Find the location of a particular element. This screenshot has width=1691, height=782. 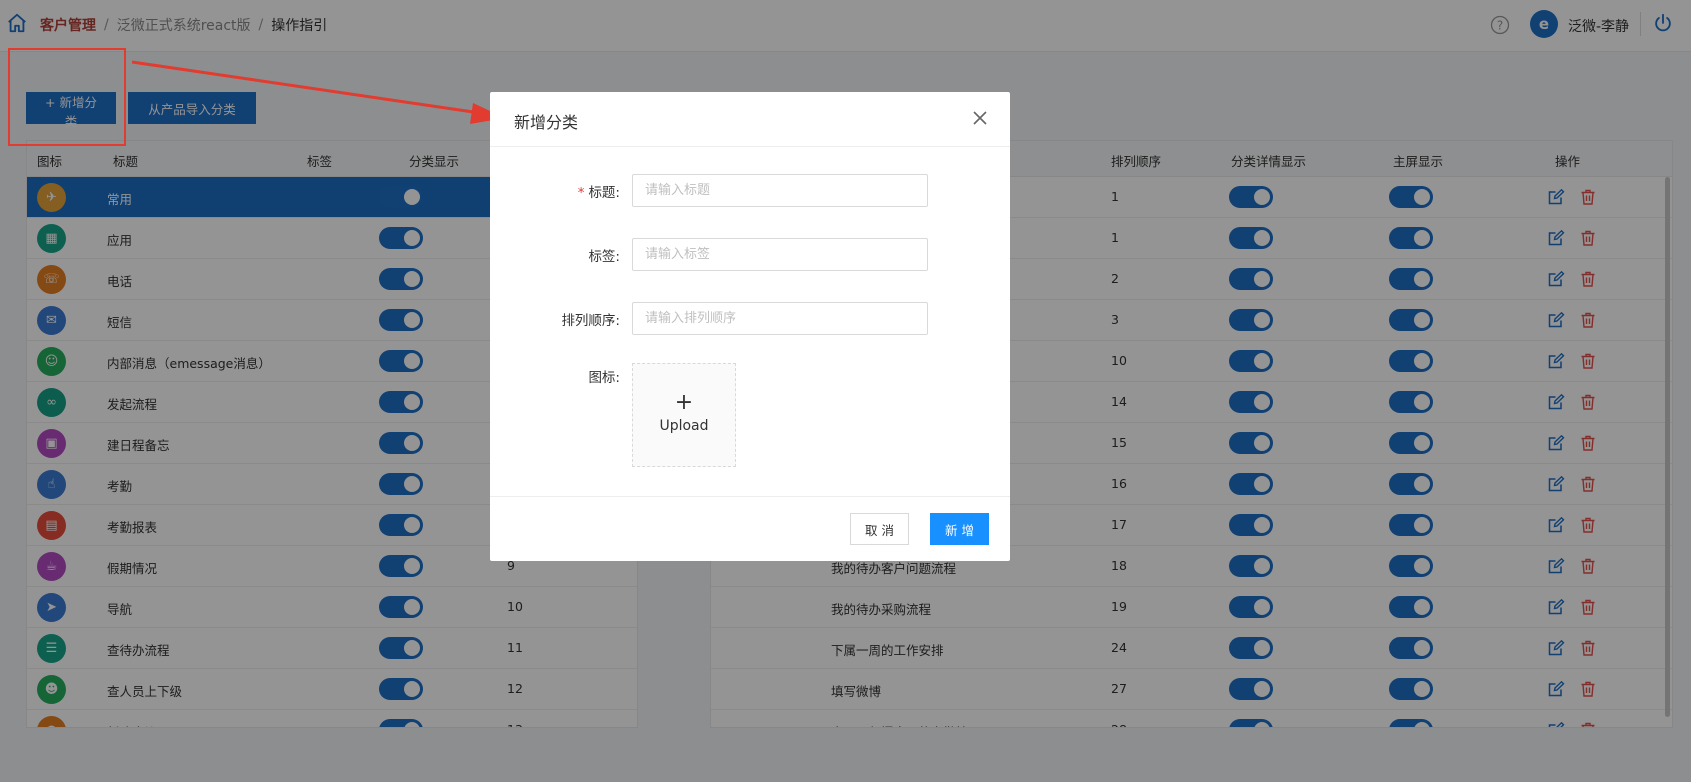

title-input is located at coordinates (780, 190).